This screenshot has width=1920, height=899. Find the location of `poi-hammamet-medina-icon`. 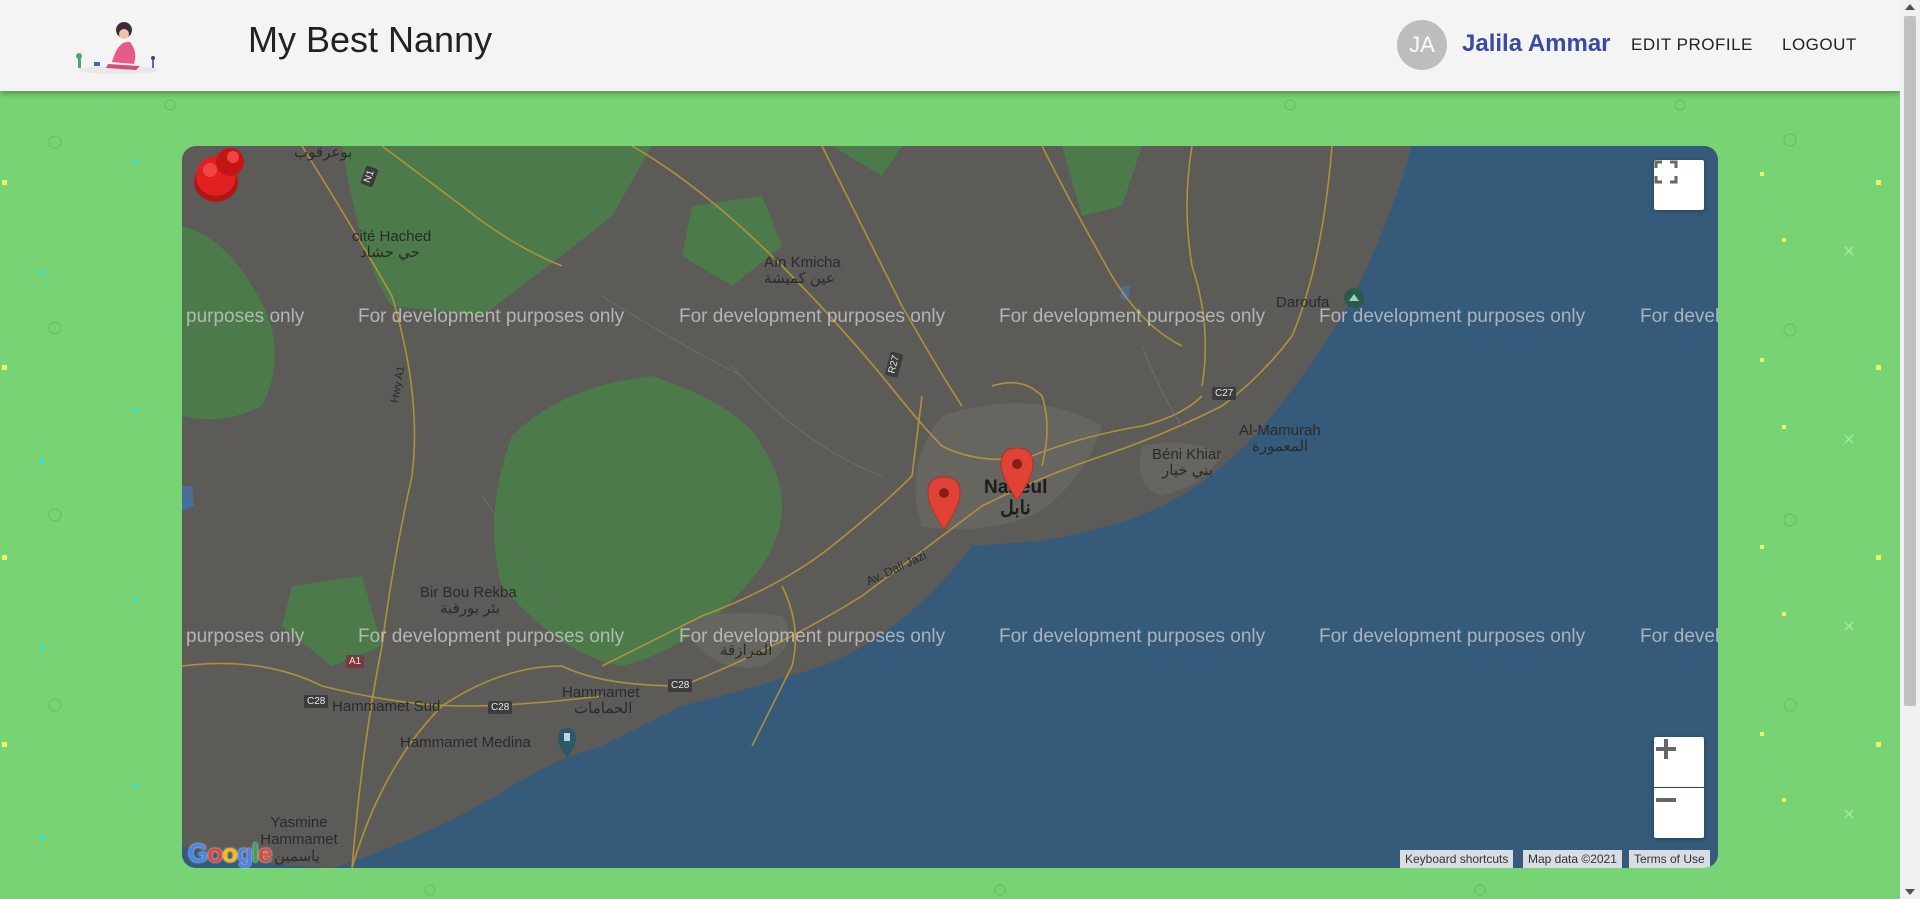

poi-hammamet-medina-icon is located at coordinates (567, 743).